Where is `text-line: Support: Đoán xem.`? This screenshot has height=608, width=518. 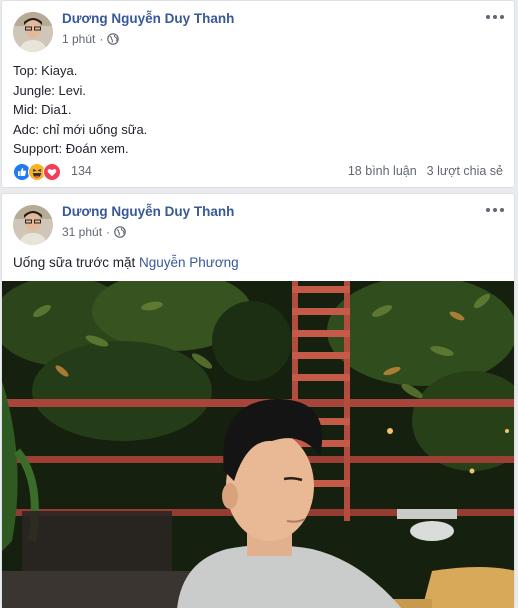 text-line: Support: Đoán xem. is located at coordinates (71, 148).